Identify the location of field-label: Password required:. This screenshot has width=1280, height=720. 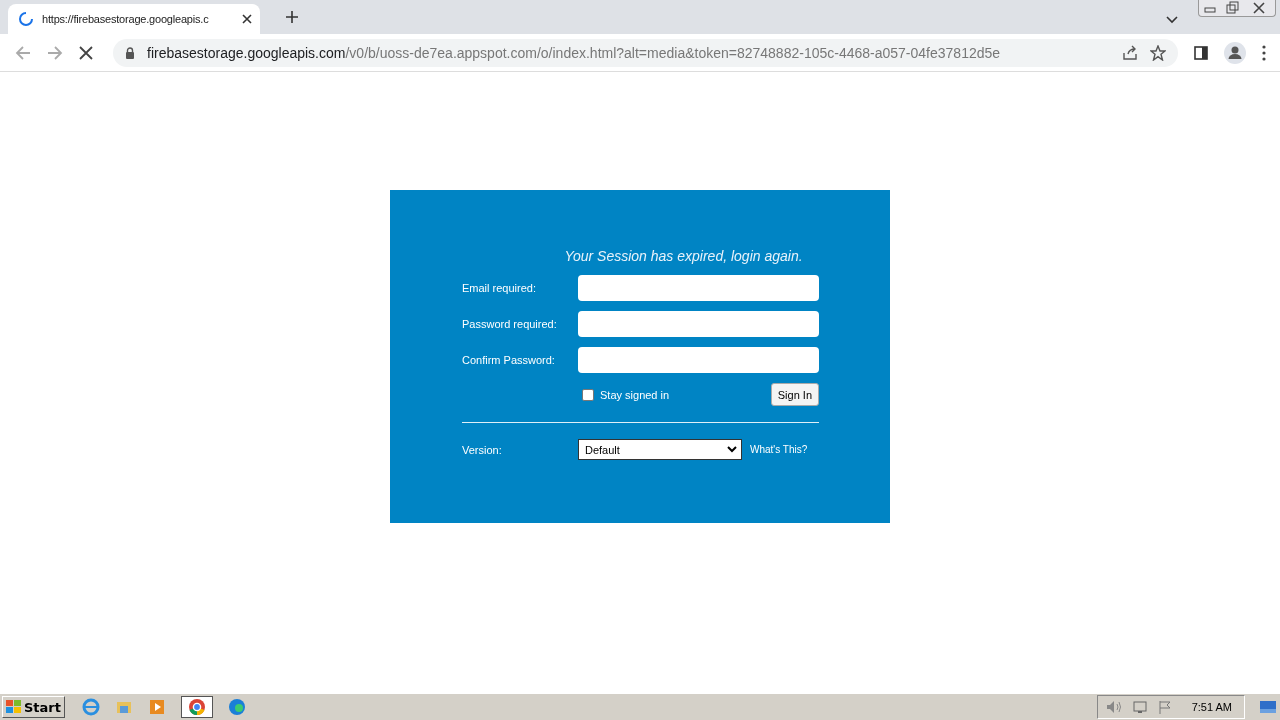
(510, 324).